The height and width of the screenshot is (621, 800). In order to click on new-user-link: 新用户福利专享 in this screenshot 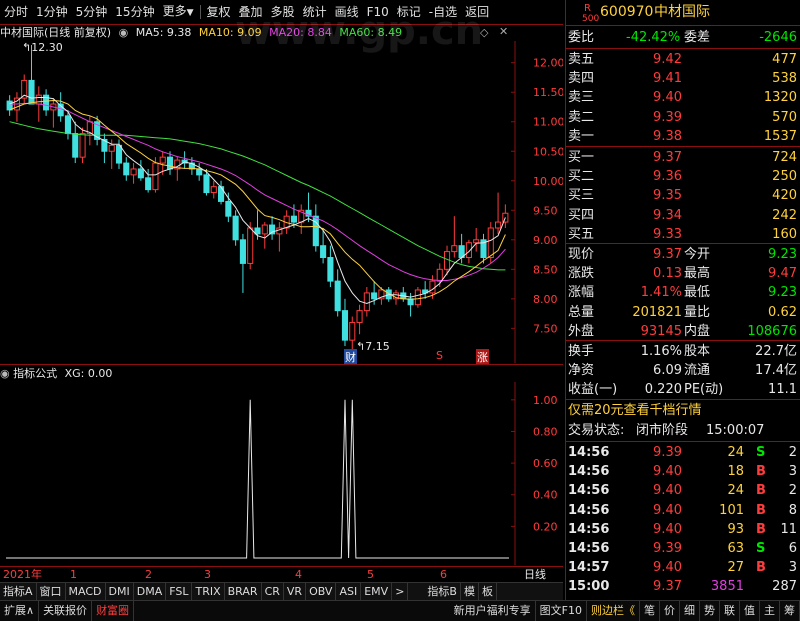, I will do `click(493, 611)`.